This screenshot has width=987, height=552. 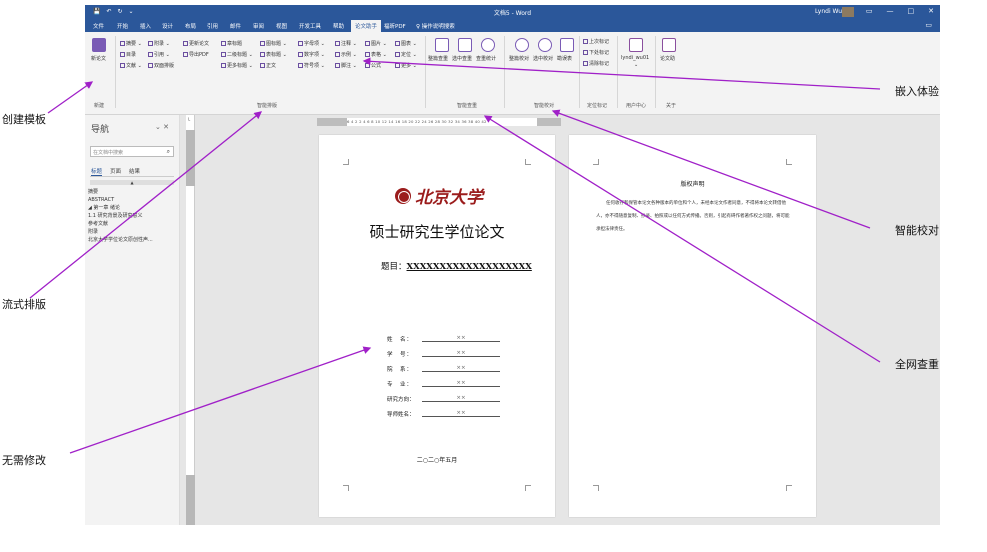 I want to click on check-full-button: 整篇查重, so click(x=438, y=58).